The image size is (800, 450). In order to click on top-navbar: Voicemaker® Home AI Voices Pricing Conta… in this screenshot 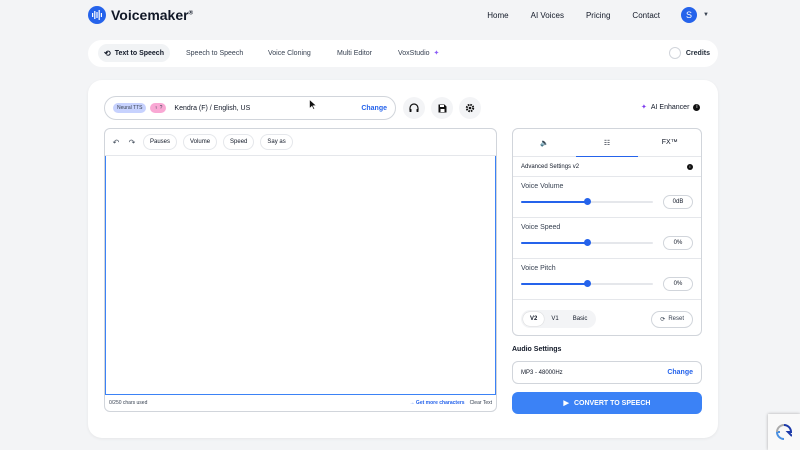, I will do `click(400, 17)`.